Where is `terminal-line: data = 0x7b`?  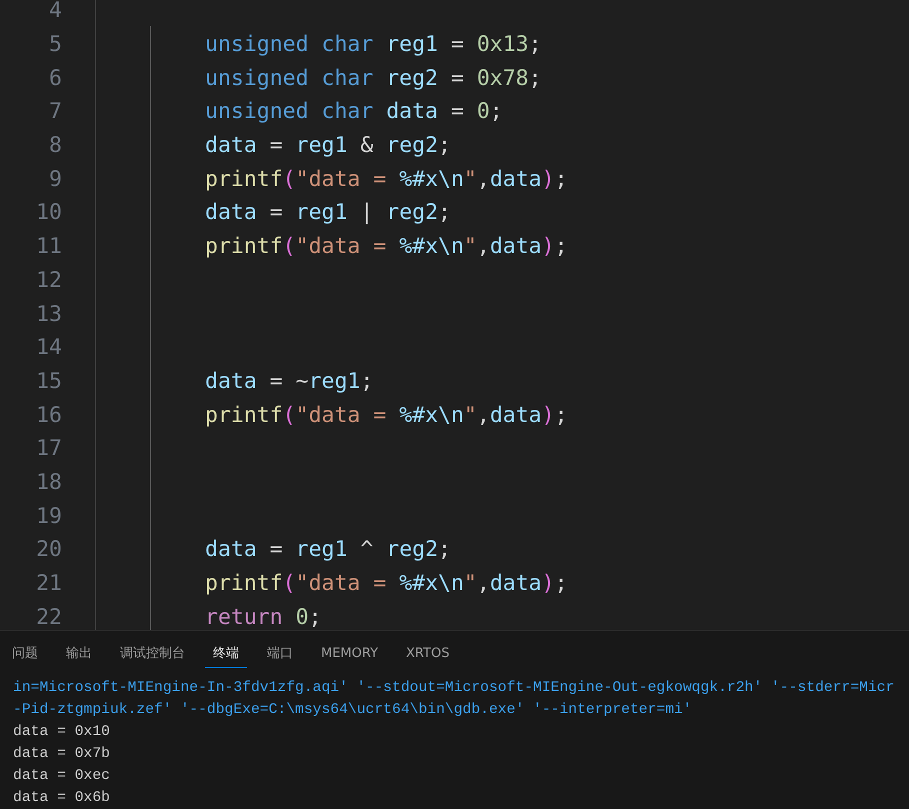 terminal-line: data = 0x7b is located at coordinates (62, 754).